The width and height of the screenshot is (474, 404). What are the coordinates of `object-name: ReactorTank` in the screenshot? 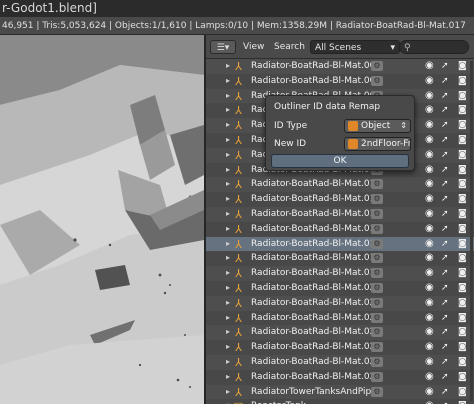 It's located at (278, 401).